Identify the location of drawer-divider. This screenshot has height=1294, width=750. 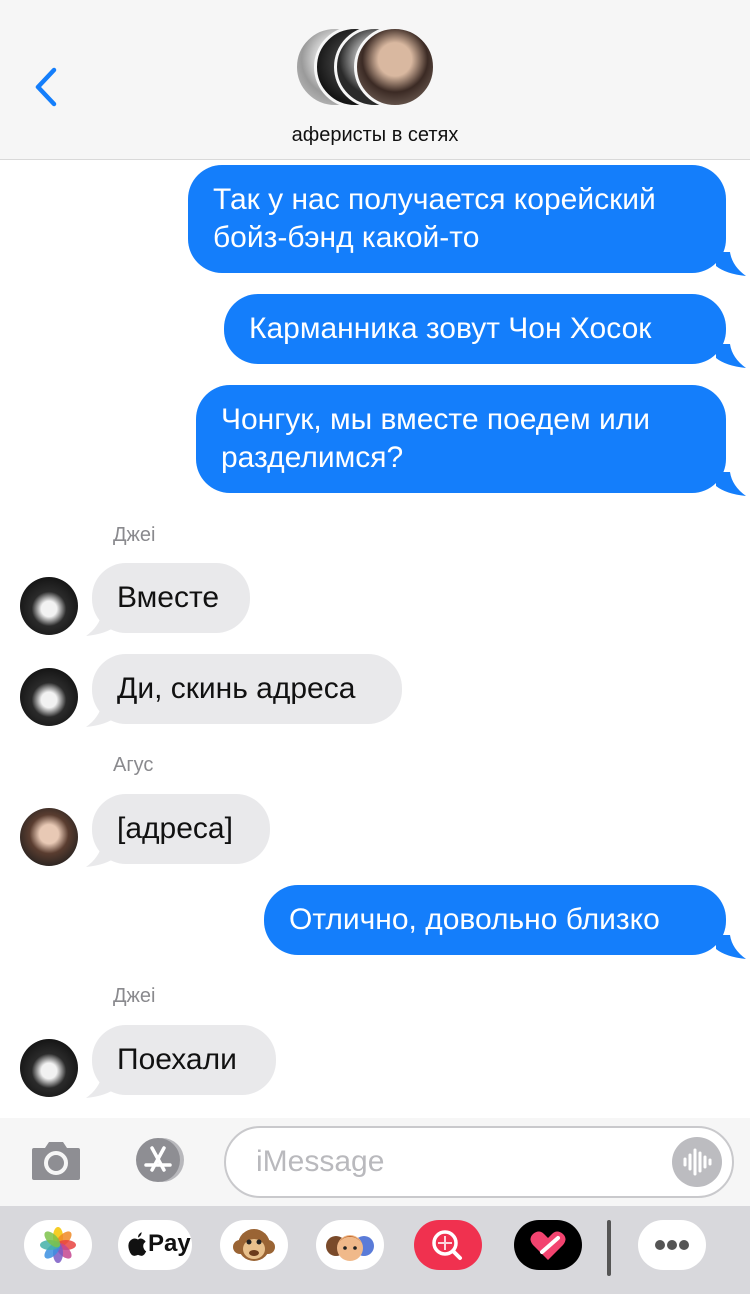
(609, 1248).